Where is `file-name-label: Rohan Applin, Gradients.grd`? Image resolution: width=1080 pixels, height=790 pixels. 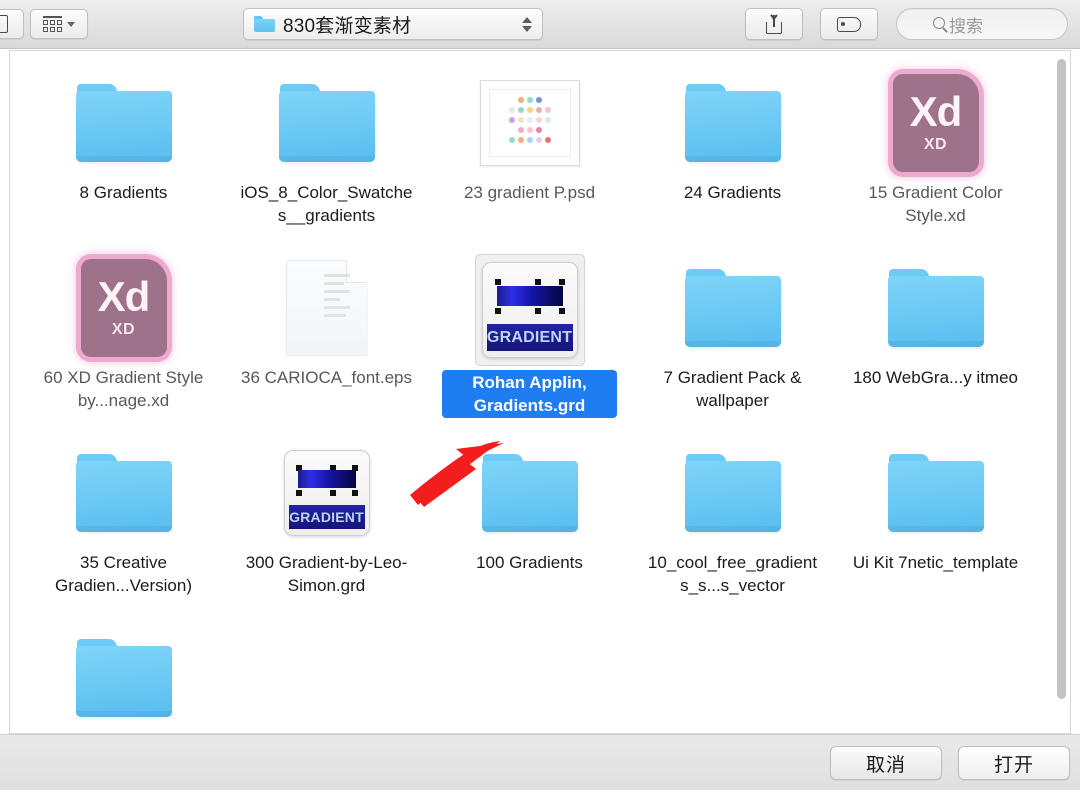 file-name-label: Rohan Applin, Gradients.grd is located at coordinates (529, 394).